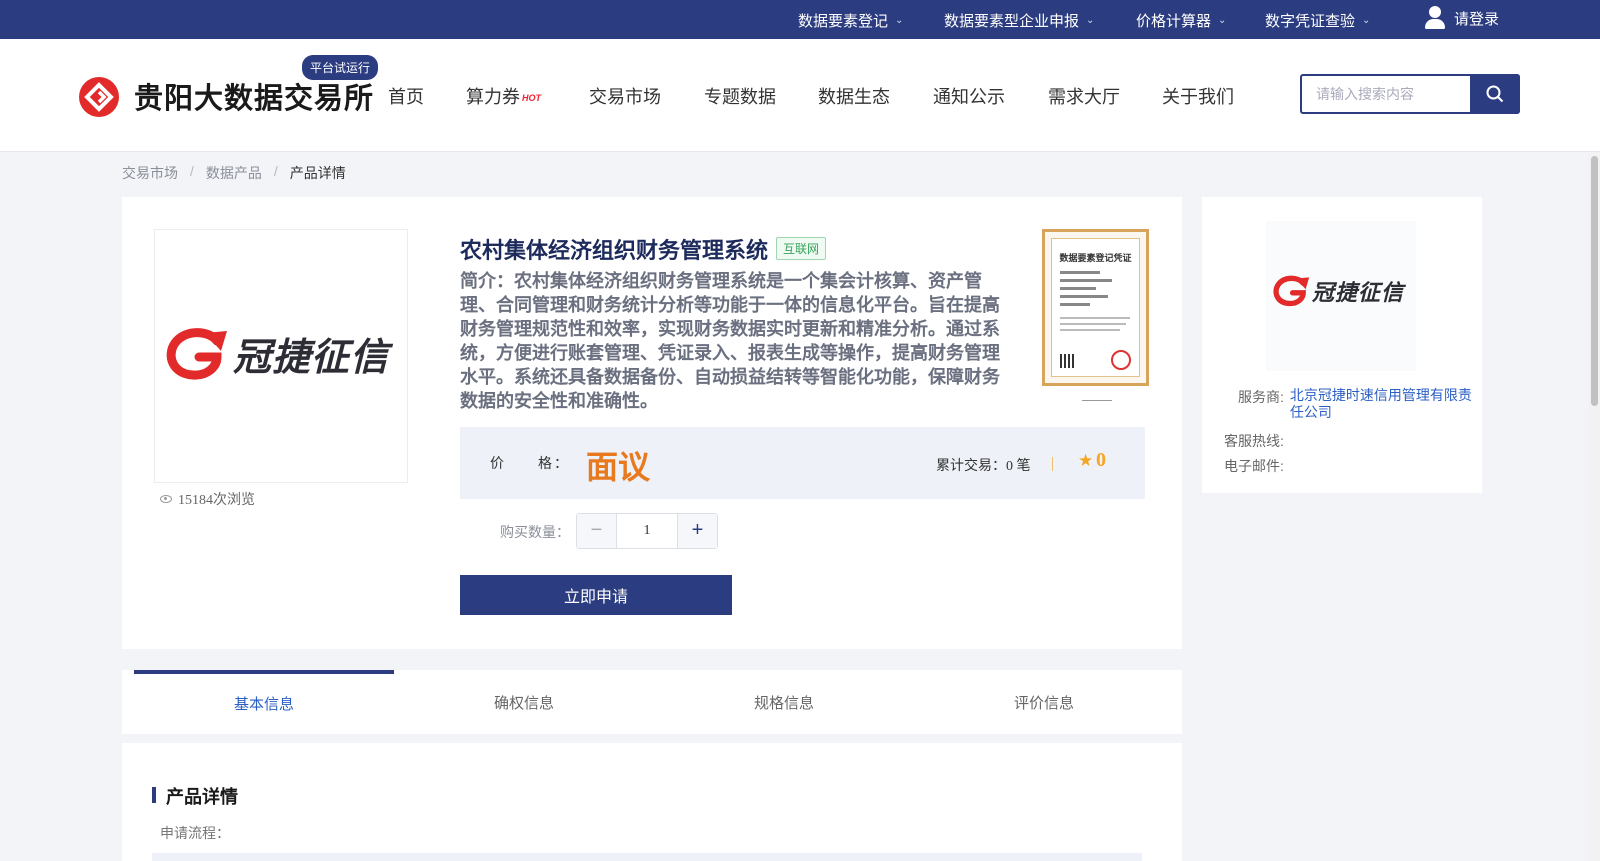 The width and height of the screenshot is (1600, 861). Describe the element at coordinates (597, 531) in the screenshot. I see `quantity-decrease-button: −` at that location.